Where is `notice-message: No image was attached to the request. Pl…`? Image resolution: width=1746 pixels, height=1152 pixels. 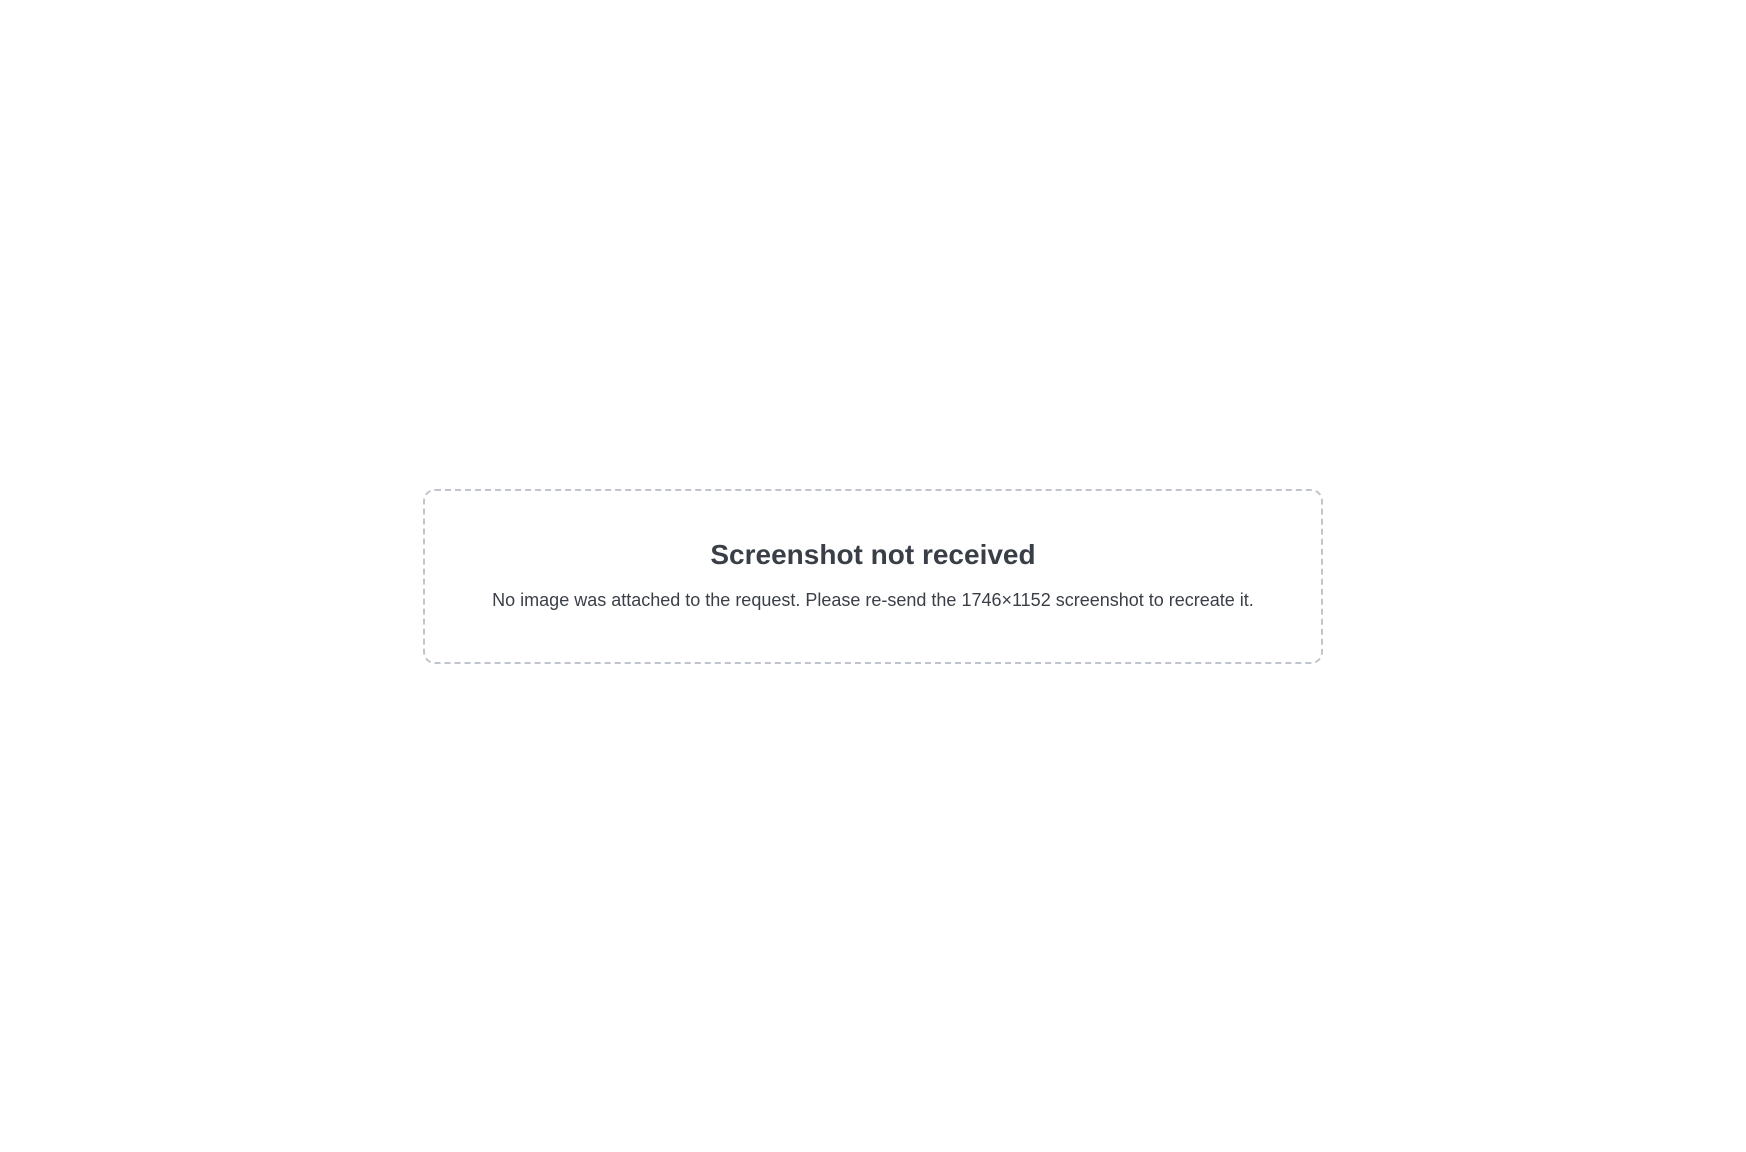 notice-message: No image was attached to the request. Pl… is located at coordinates (873, 599).